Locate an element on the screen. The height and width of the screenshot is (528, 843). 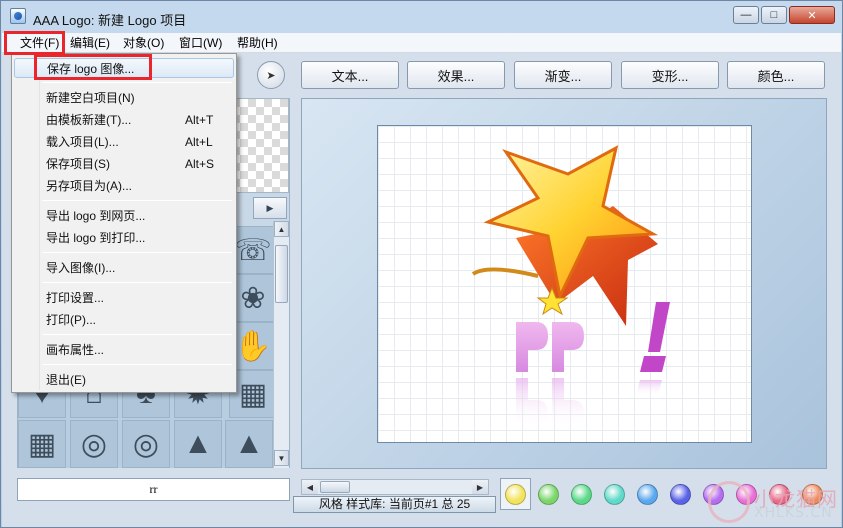
reflection-dot is located at coordinates (649, 388).